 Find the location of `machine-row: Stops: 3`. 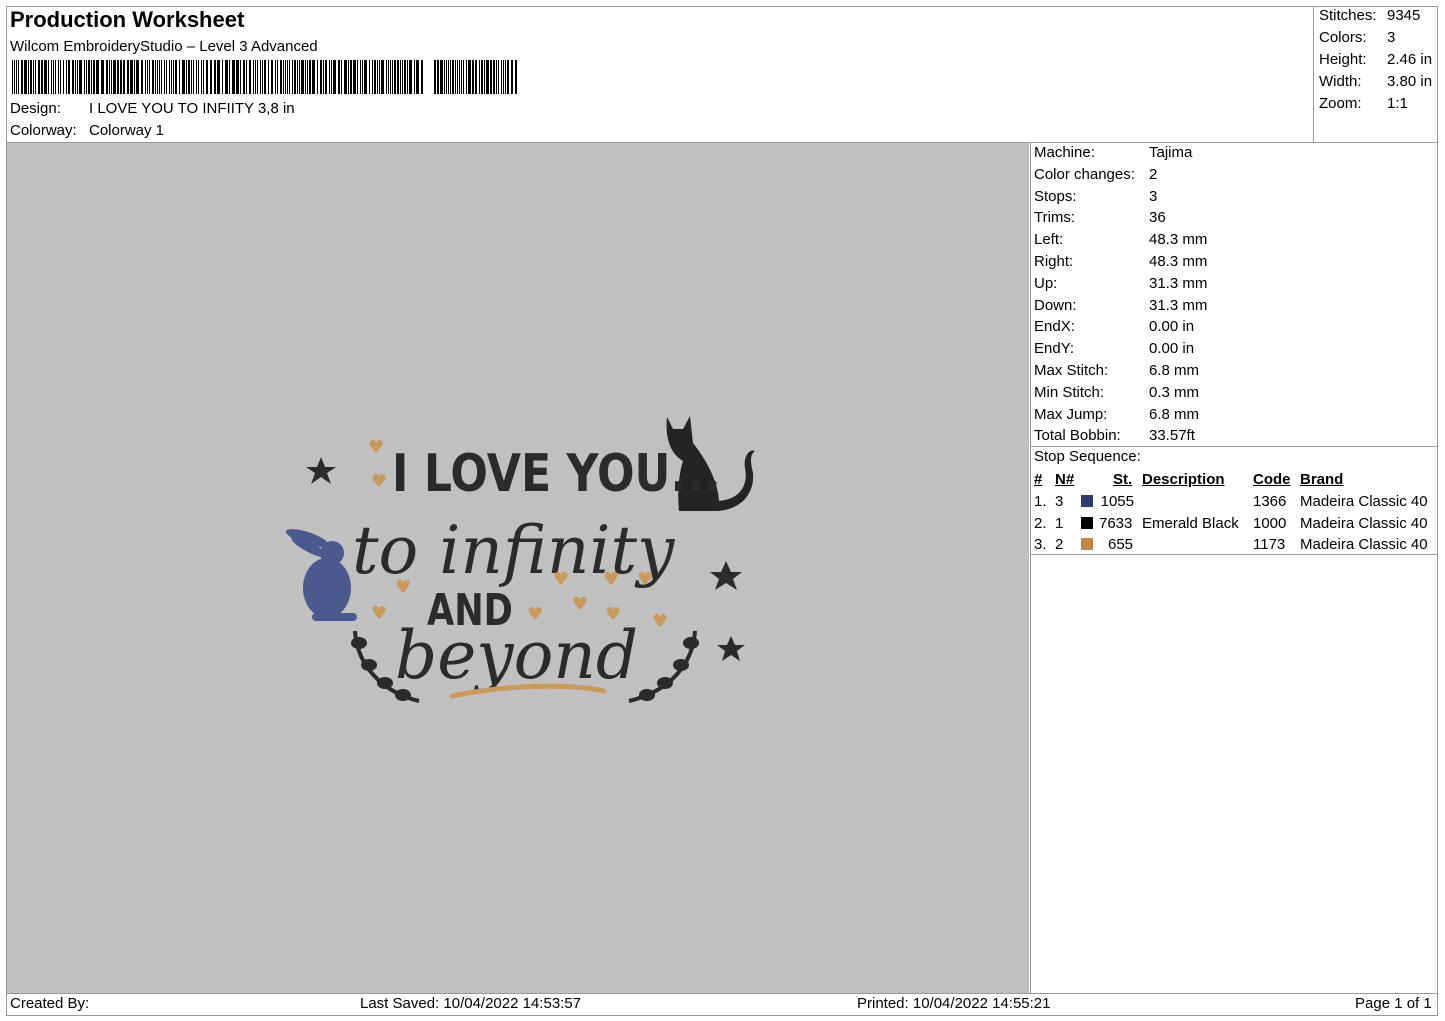

machine-row: Stops: 3 is located at coordinates (1120, 198).